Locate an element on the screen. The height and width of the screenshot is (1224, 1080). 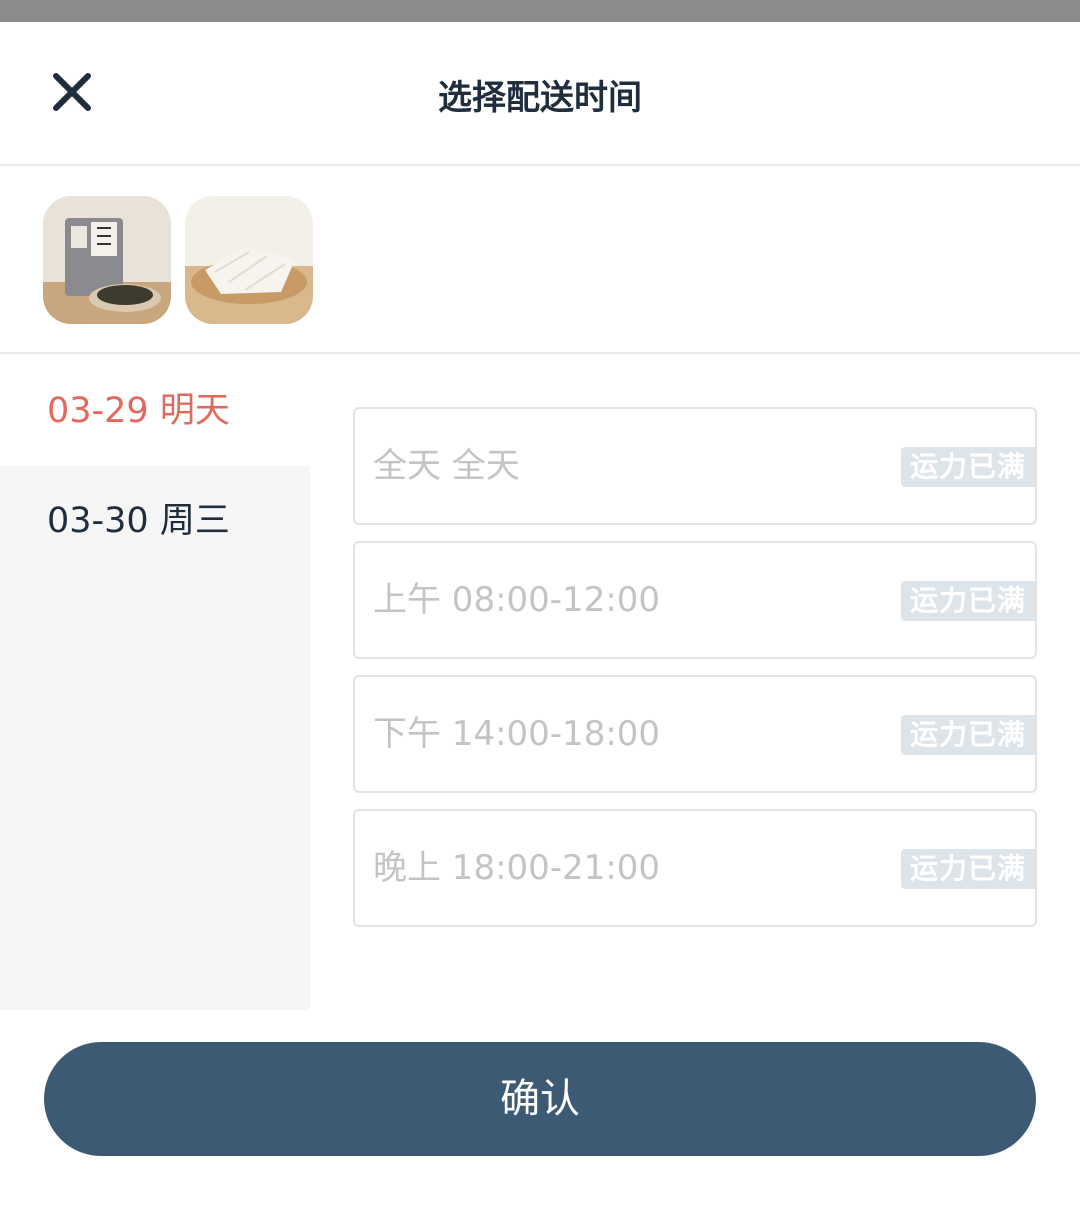
time-slot-label: 全天 全天 is located at coordinates (446, 466).